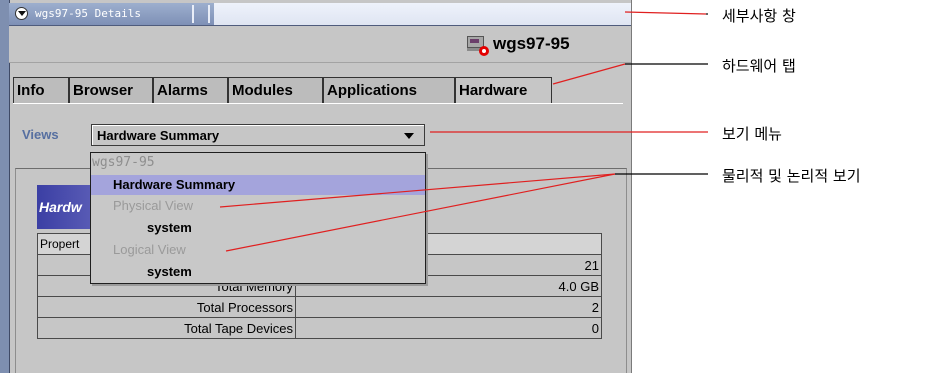 This screenshot has width=939, height=373. I want to click on callout-line-details-window, so click(665, 13).